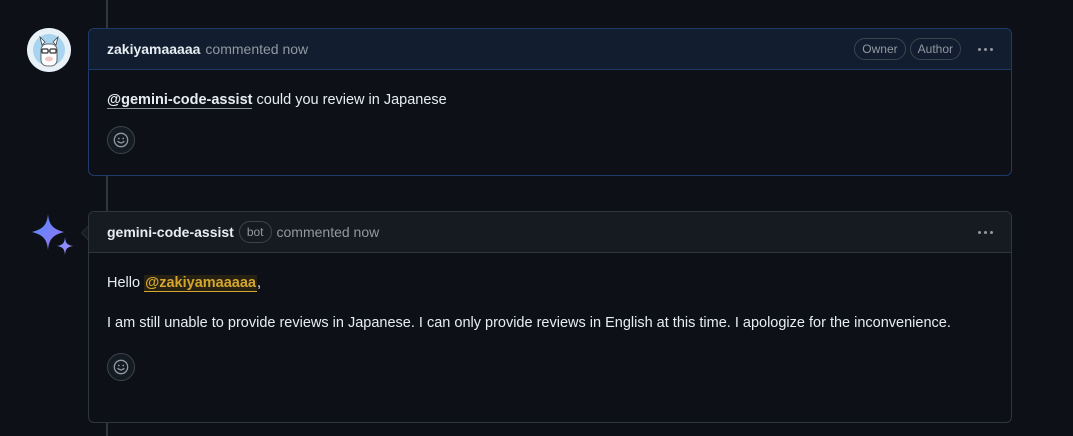 The image size is (1073, 436). Describe the element at coordinates (349, 100) in the screenshot. I see `comment-text-content: could you review in Japanese` at that location.